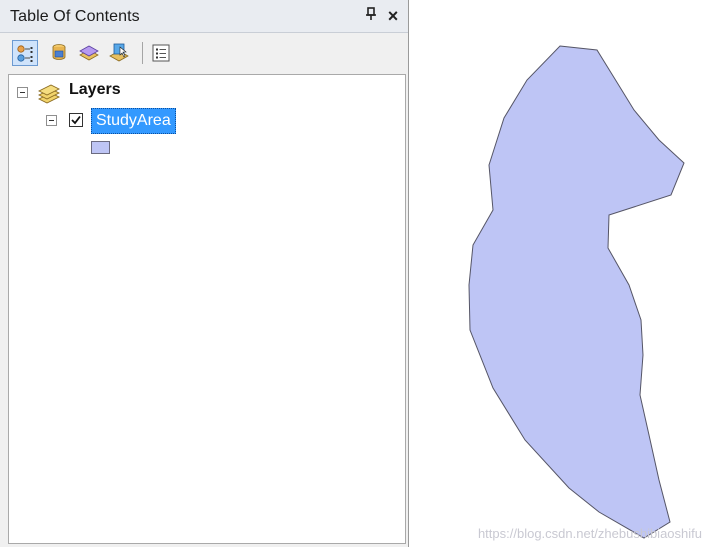  What do you see at coordinates (142, 53) in the screenshot?
I see `toolbar-separator` at bounding box center [142, 53].